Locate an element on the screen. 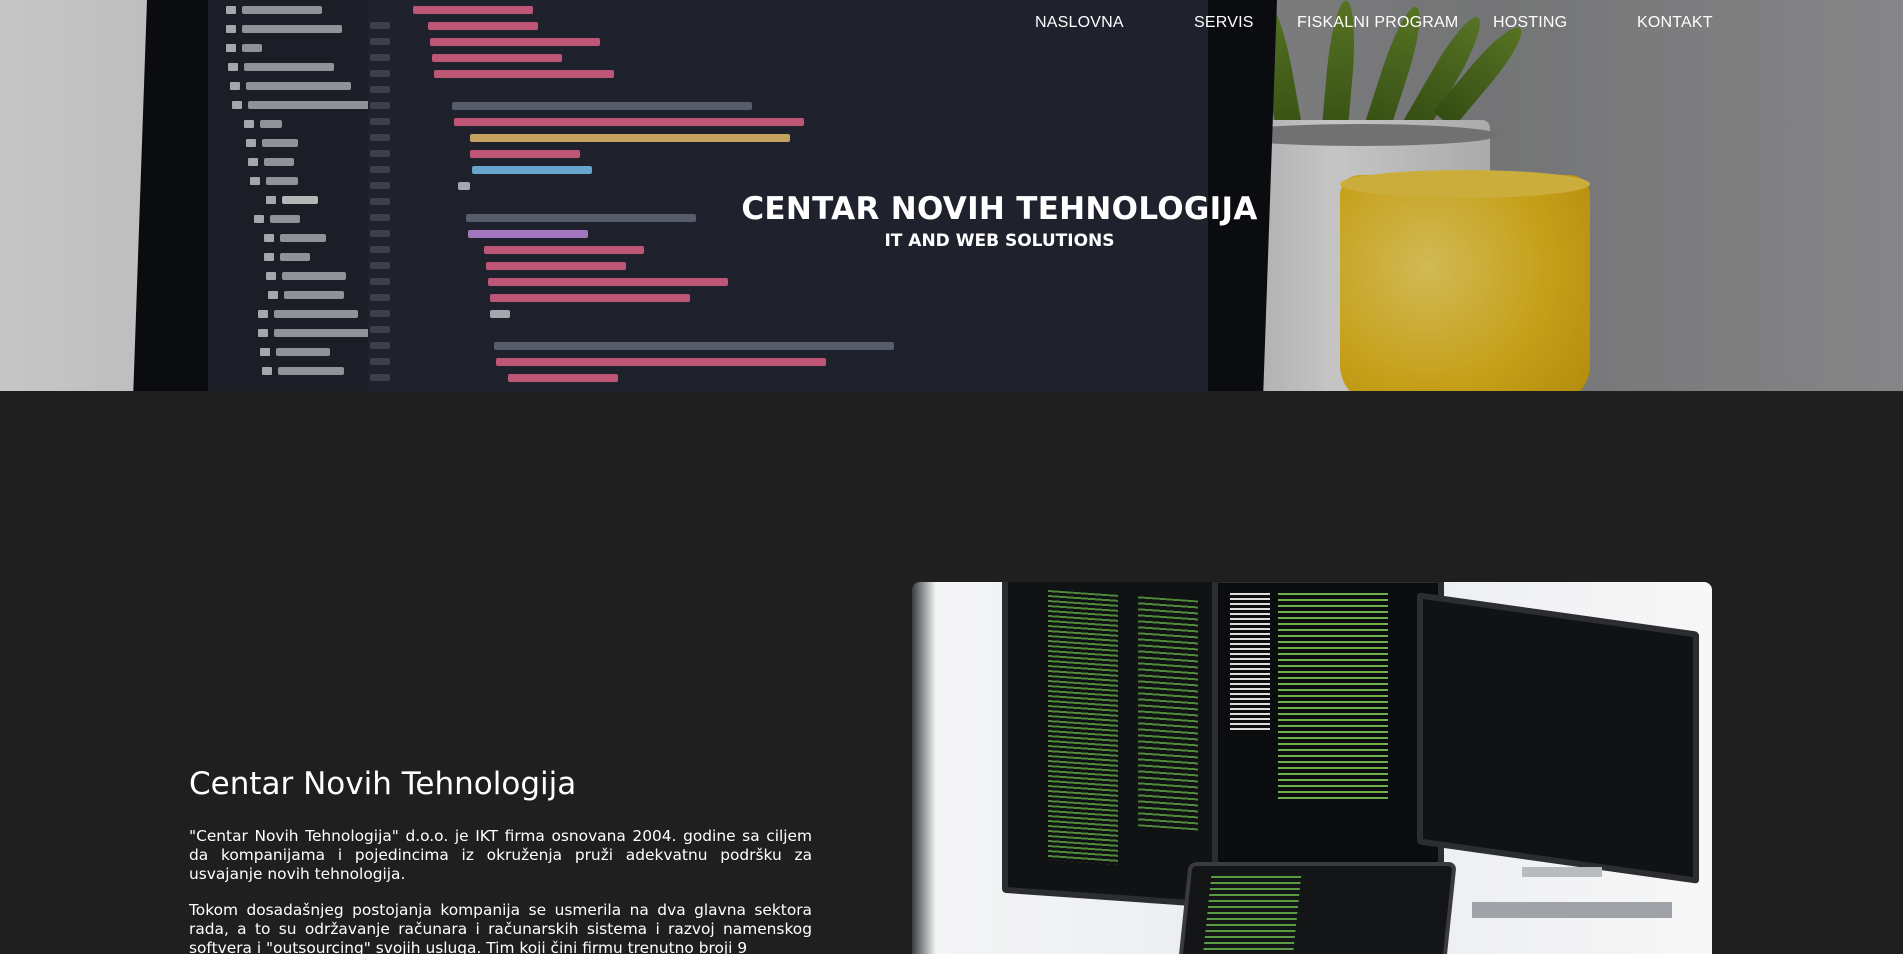  hero-title-text: CENTAR NOVIH TEHNOLOGIJA is located at coordinates (999, 209).